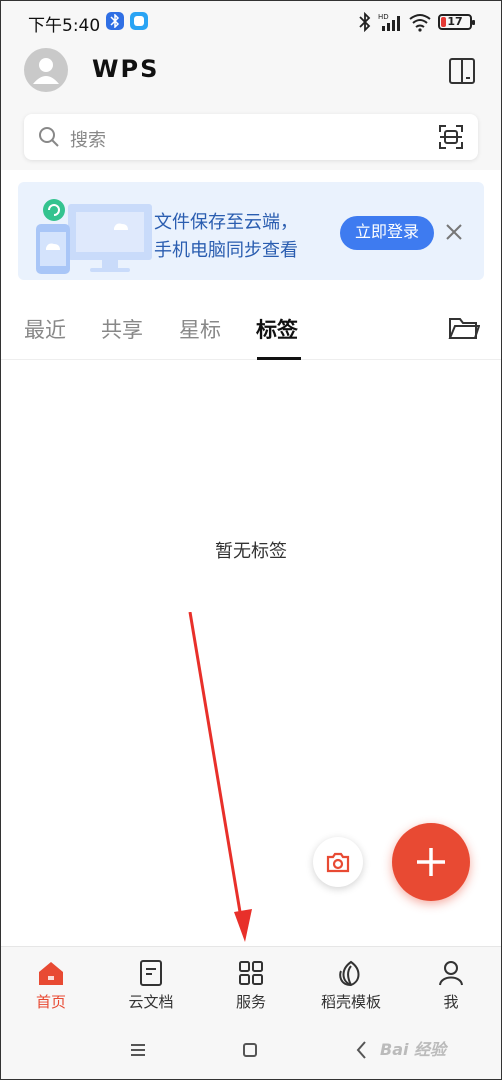 The image size is (502, 1080). Describe the element at coordinates (138, 1050) in the screenshot. I see `menu-icon` at that location.